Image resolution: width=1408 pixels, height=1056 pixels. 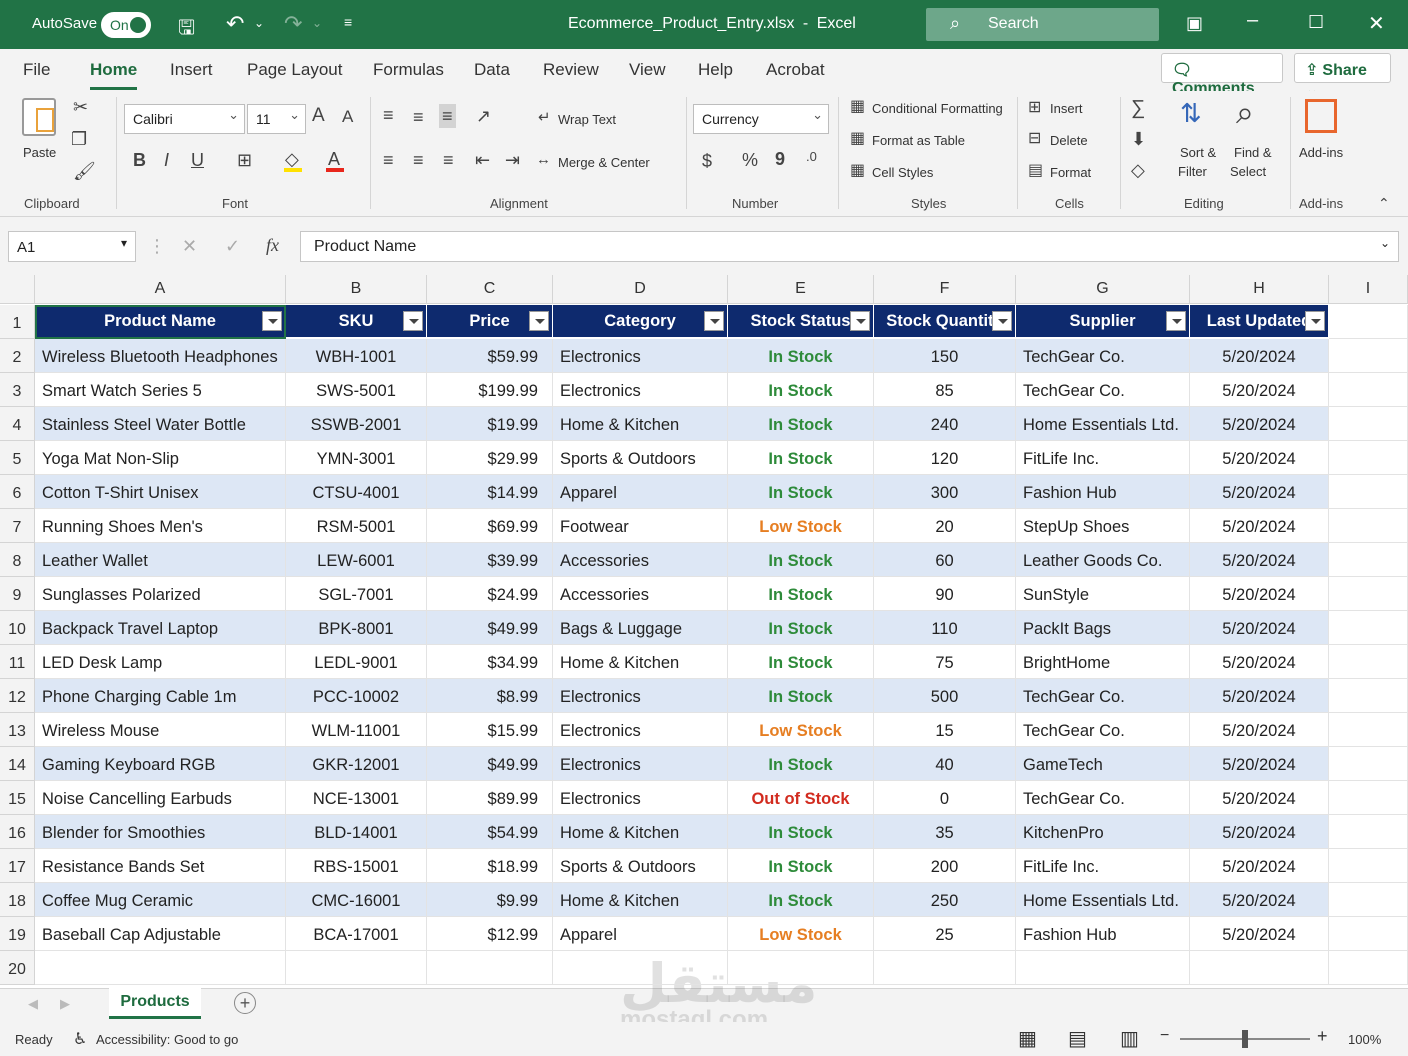 I want to click on table-header-cell: Supplier, so click(x=1103, y=321).